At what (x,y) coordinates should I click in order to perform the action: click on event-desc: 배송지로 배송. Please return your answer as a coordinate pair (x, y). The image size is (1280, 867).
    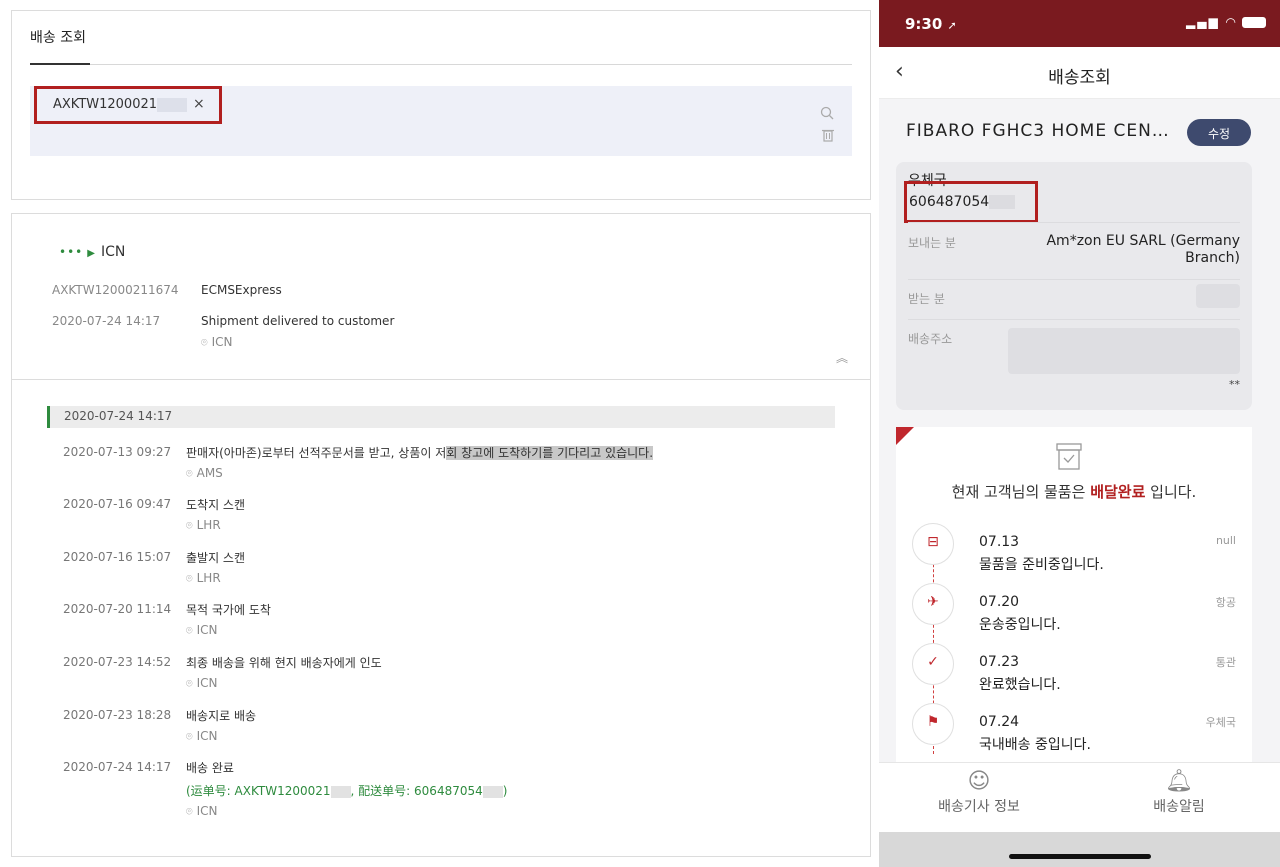
    Looking at the image, I should click on (221, 716).